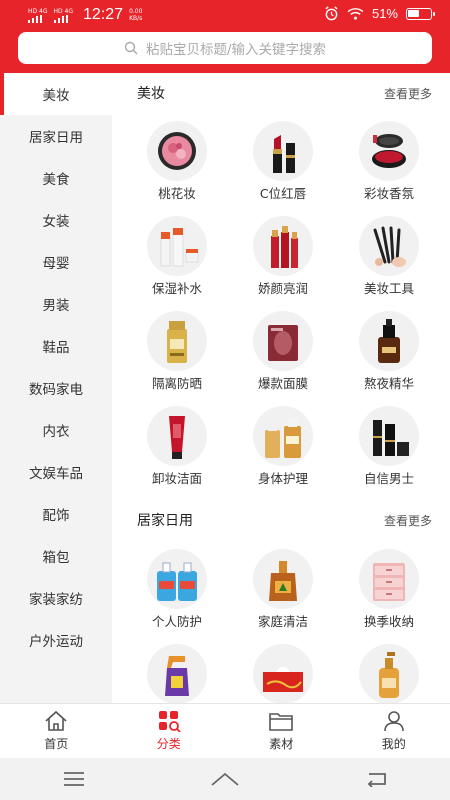  I want to click on sidebar-item-label: 鞋品, so click(56, 348).